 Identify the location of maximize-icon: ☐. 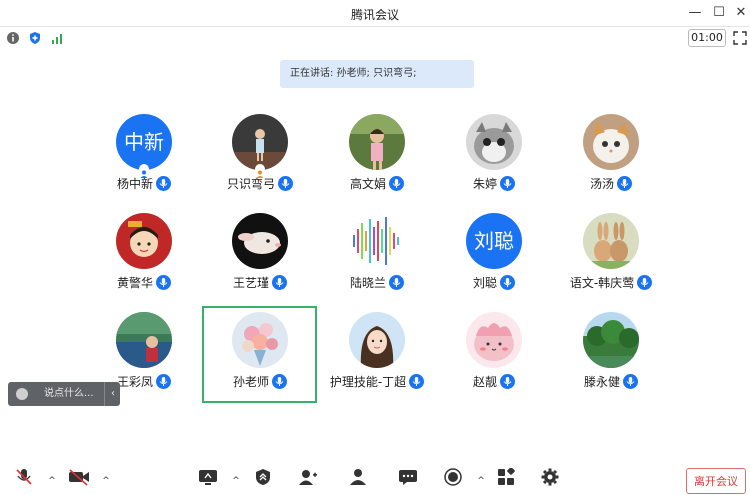
(719, 13).